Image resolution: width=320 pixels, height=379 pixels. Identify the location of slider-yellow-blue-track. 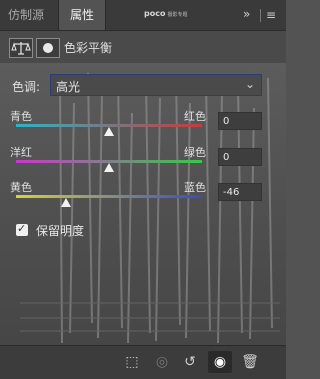
(109, 196).